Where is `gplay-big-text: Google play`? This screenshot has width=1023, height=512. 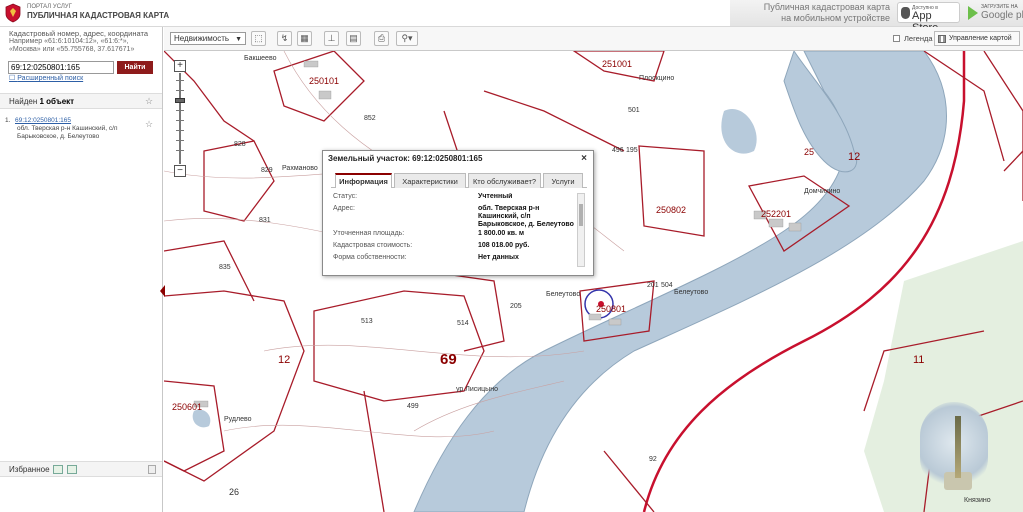 gplay-big-text: Google play is located at coordinates (1002, 15).